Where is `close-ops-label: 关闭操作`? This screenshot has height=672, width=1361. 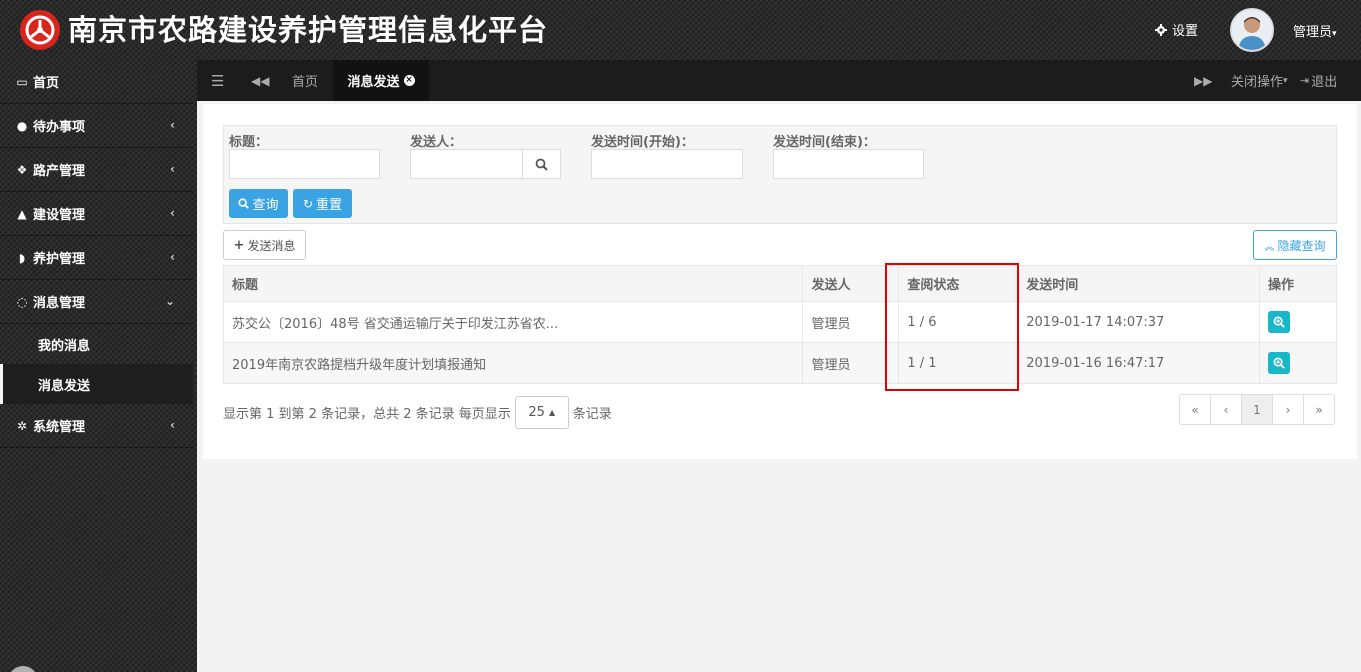
close-ops-label: 关闭操作 is located at coordinates (1257, 82).